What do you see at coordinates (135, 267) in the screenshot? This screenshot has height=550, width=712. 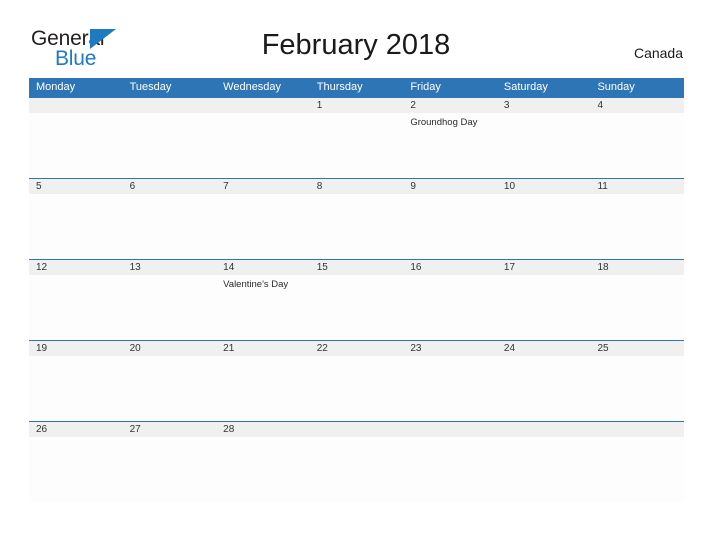 I see `day-number: 13` at bounding box center [135, 267].